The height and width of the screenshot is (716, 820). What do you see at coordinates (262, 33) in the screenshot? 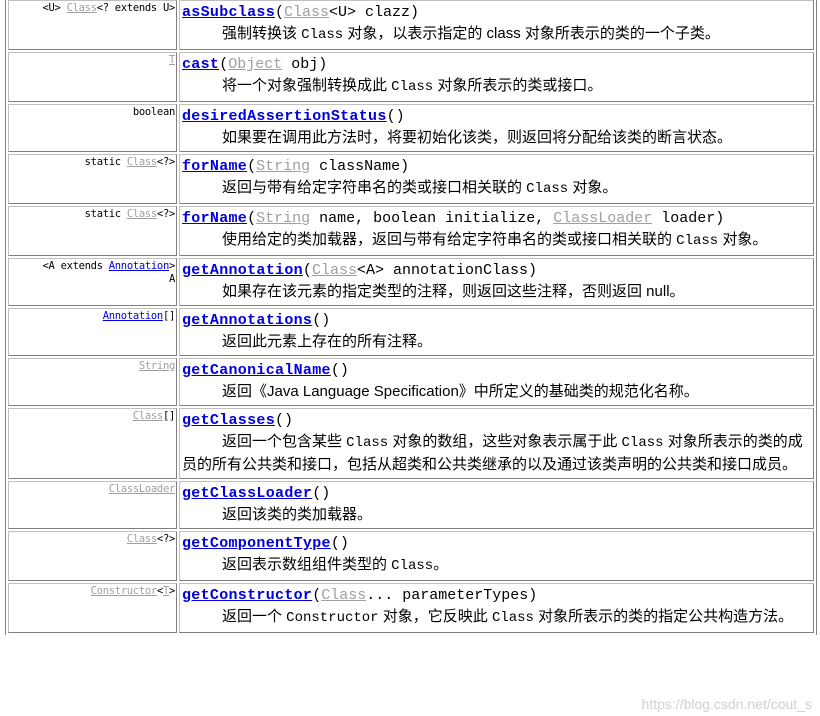
I see `description-text: 强制转换该` at bounding box center [262, 33].